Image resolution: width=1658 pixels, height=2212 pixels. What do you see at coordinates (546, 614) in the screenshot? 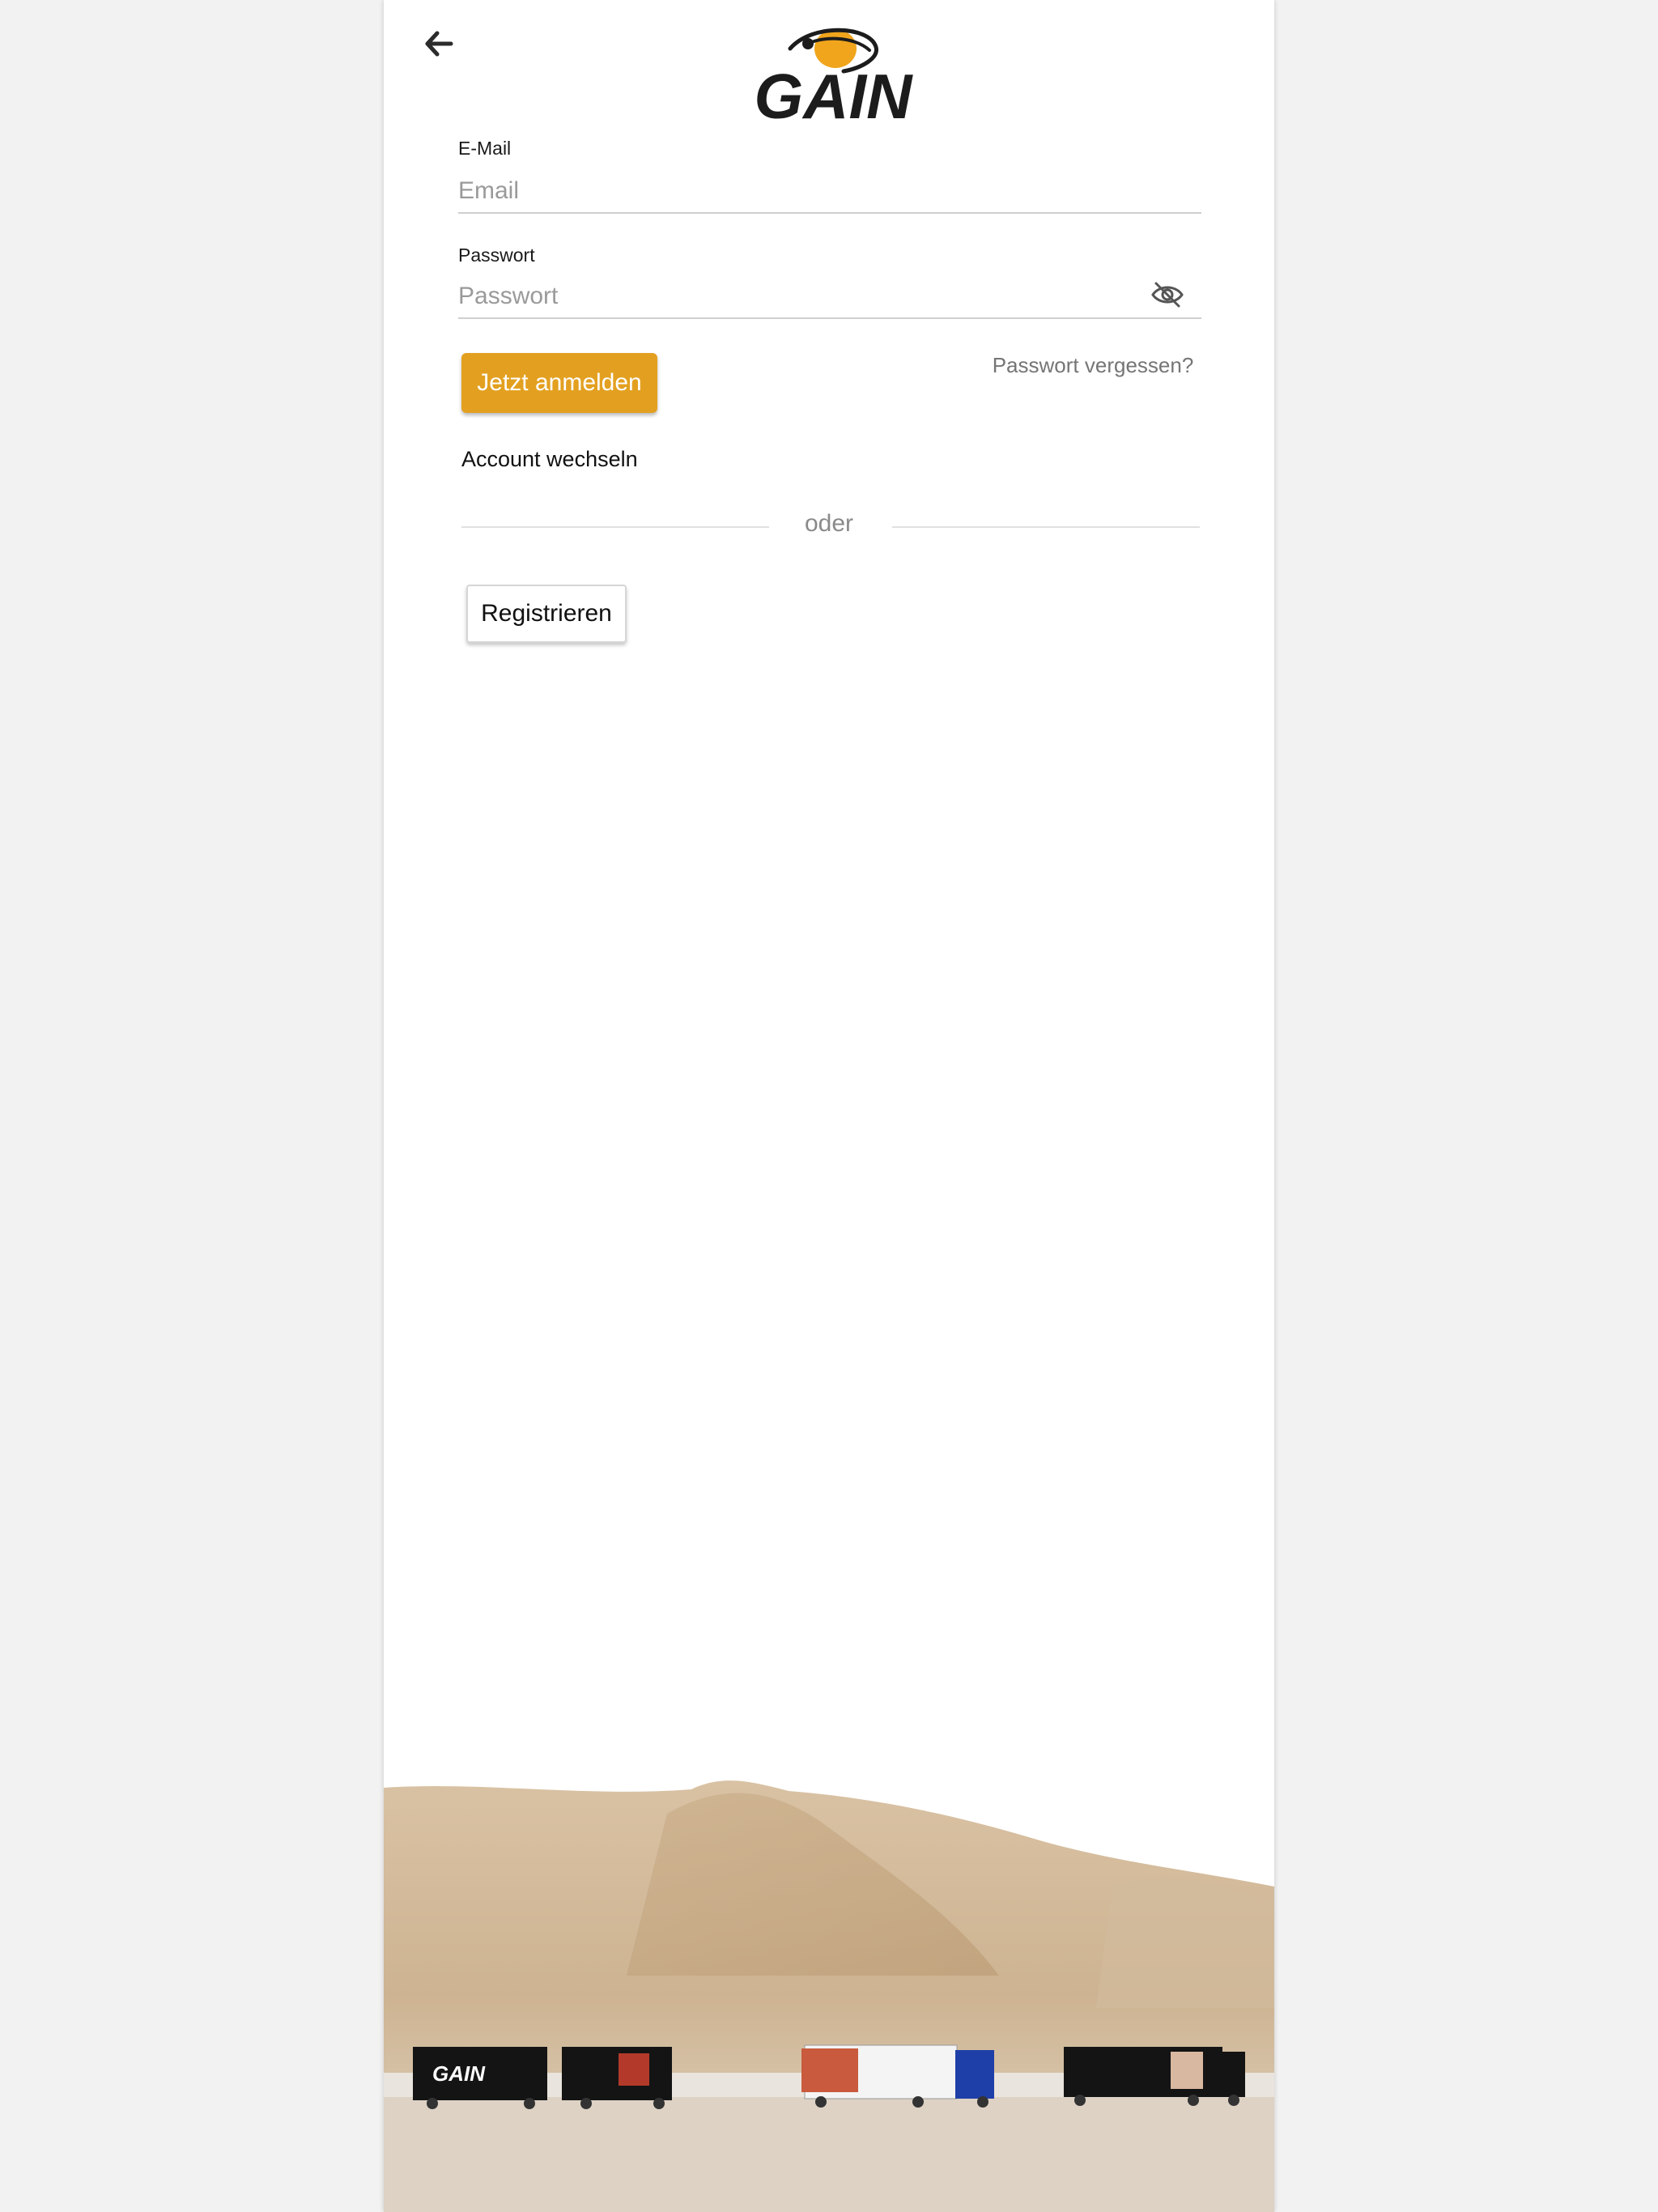
I see `register-button: Registrieren` at bounding box center [546, 614].